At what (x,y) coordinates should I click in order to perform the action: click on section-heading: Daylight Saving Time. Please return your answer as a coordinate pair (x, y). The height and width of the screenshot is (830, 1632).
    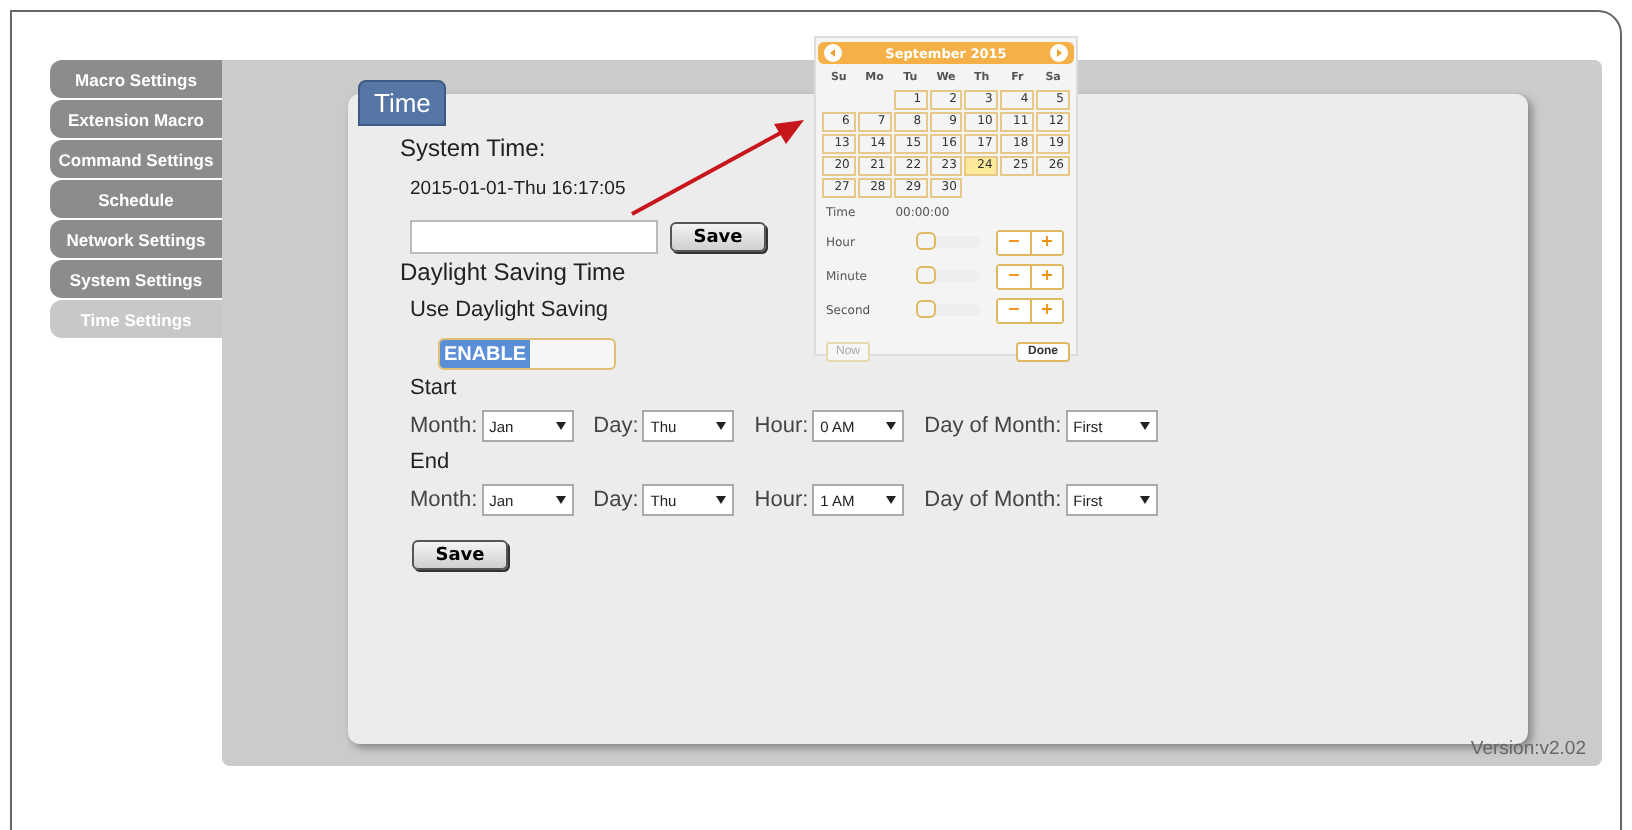
    Looking at the image, I should click on (513, 272).